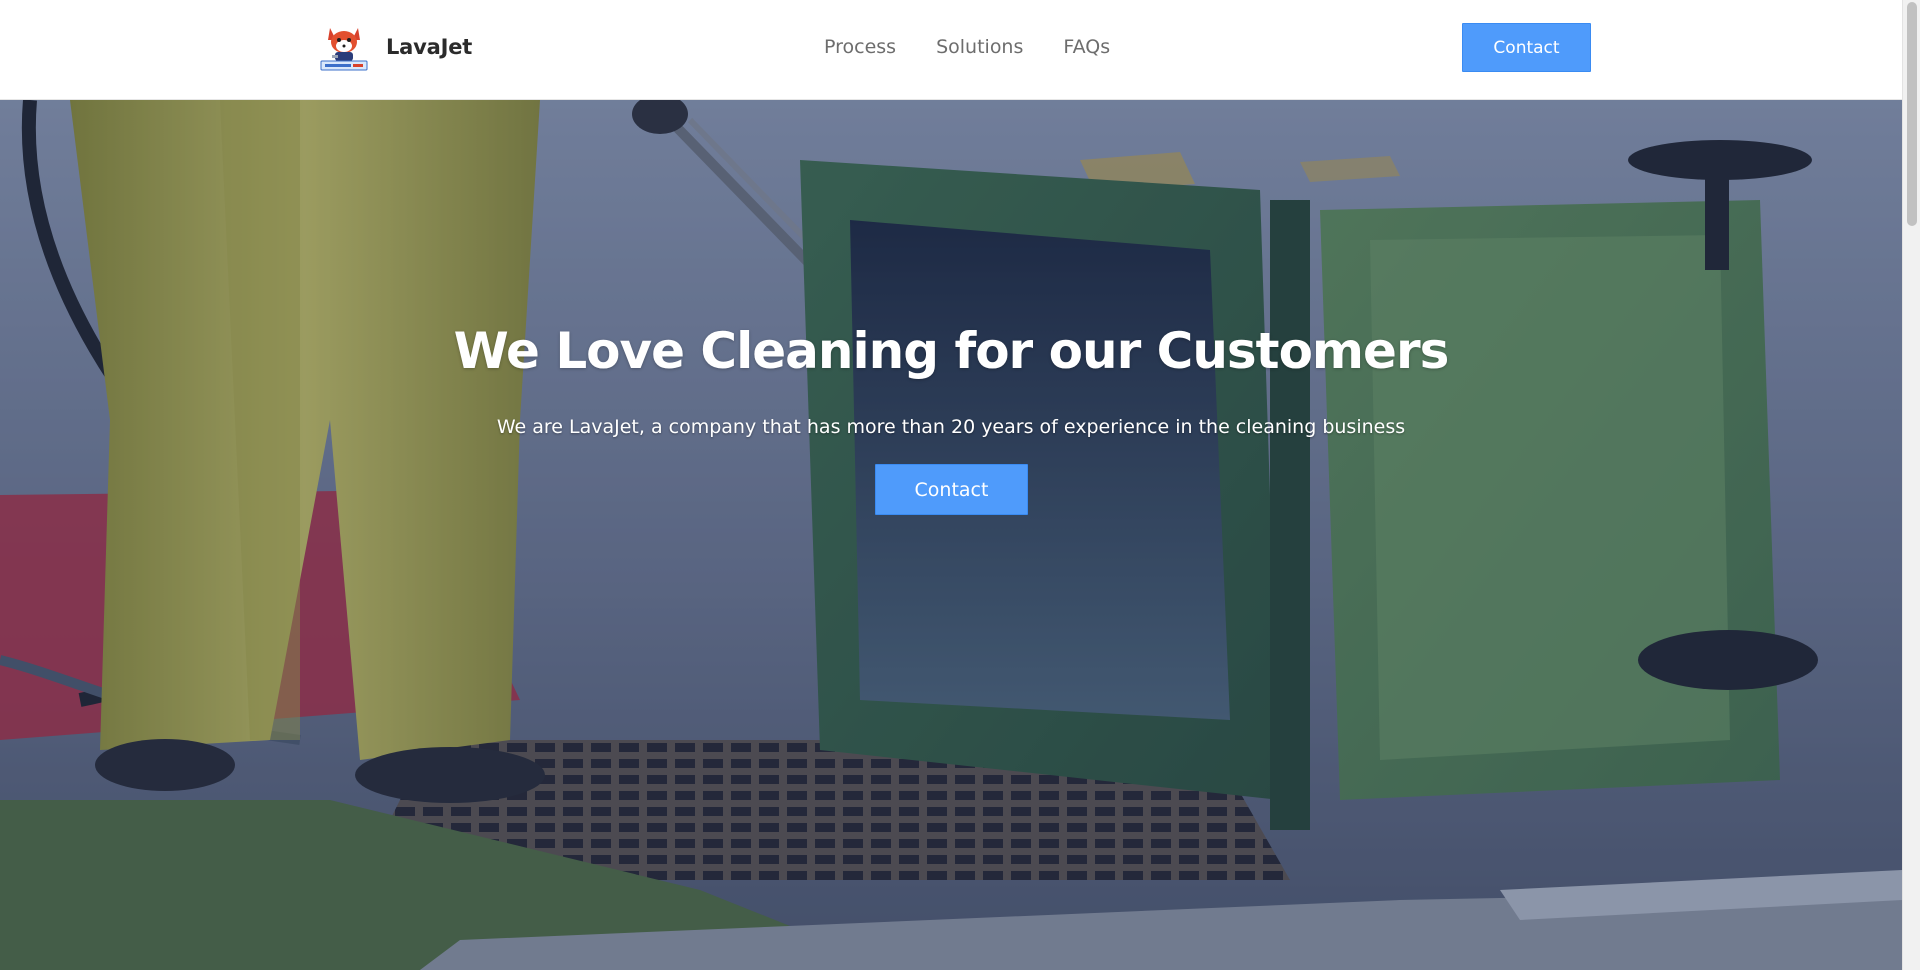 Image resolution: width=1920 pixels, height=970 pixels. What do you see at coordinates (1911, 485) in the screenshot?
I see `page-scrollbar` at bounding box center [1911, 485].